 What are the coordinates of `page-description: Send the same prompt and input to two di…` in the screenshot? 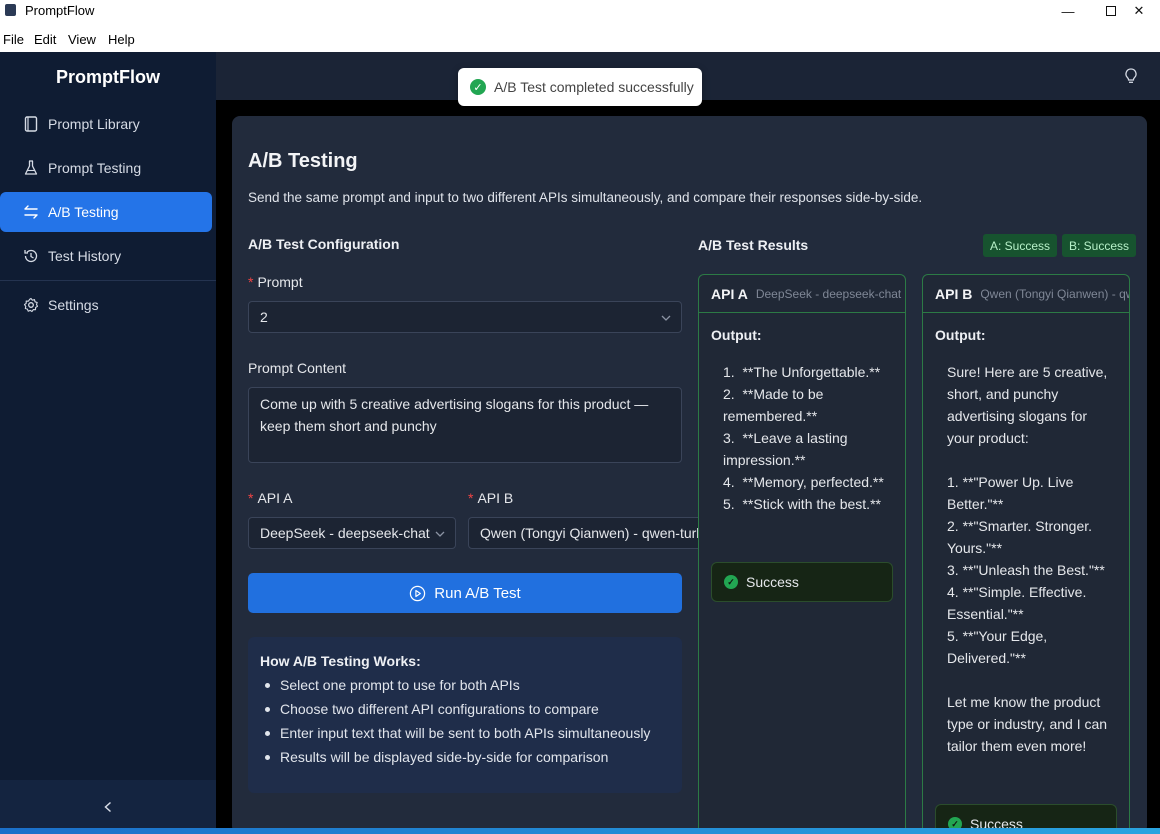 It's located at (585, 197).